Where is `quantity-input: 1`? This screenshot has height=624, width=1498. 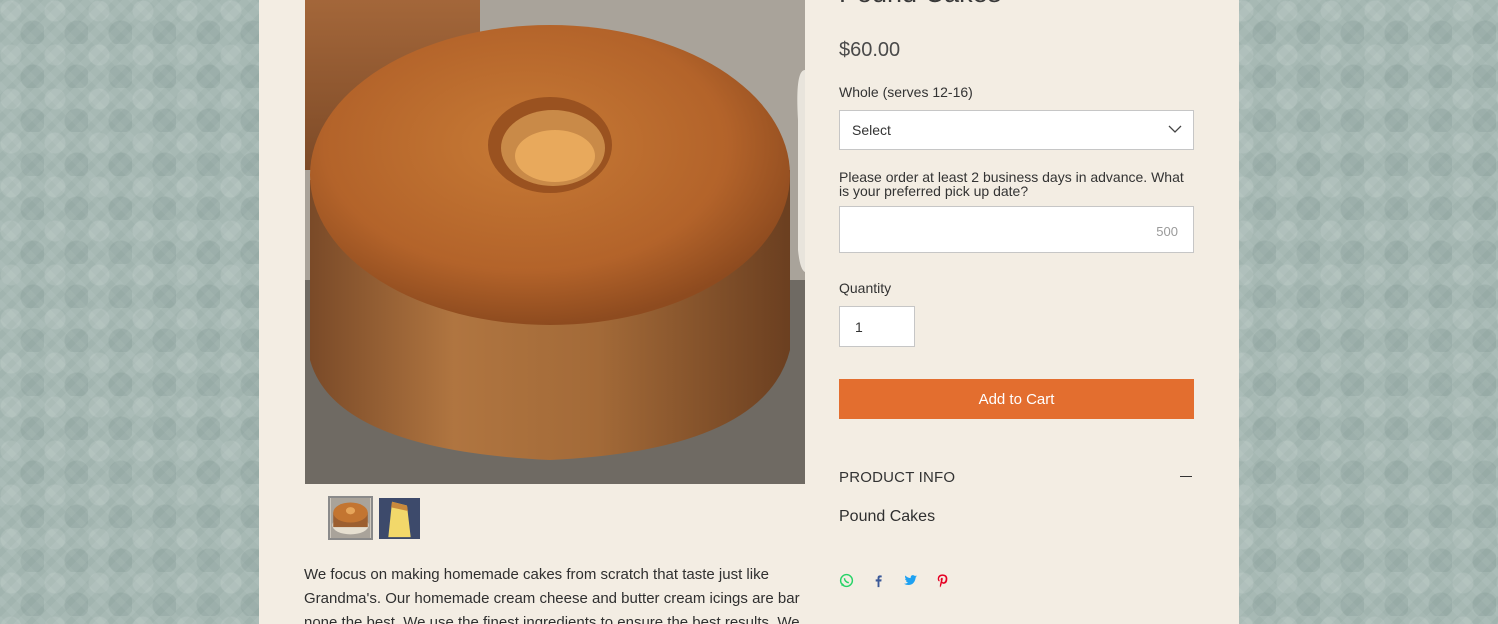 quantity-input: 1 is located at coordinates (877, 326).